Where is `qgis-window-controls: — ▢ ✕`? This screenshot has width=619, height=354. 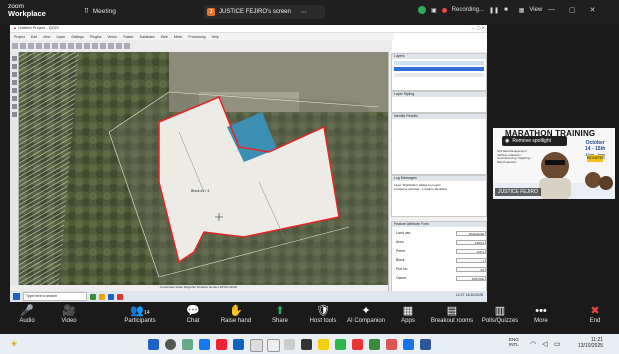 qgis-window-controls: — ▢ ✕ is located at coordinates (478, 27).